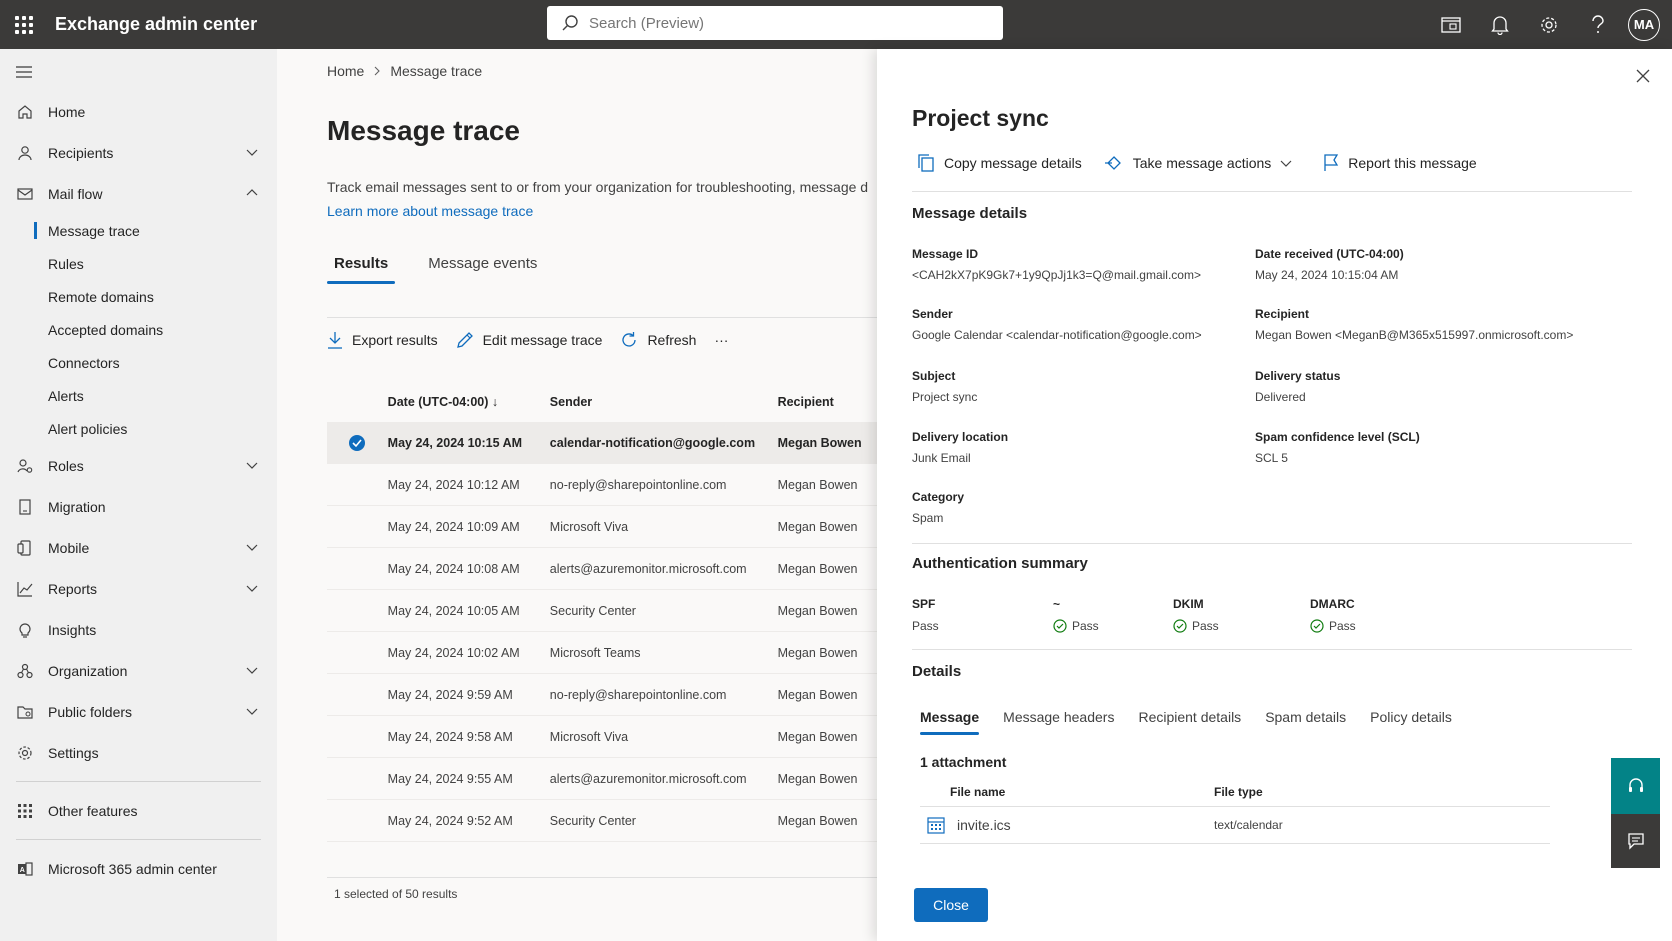 The width and height of the screenshot is (1672, 941). I want to click on feedback-window-button, so click(1450, 24).